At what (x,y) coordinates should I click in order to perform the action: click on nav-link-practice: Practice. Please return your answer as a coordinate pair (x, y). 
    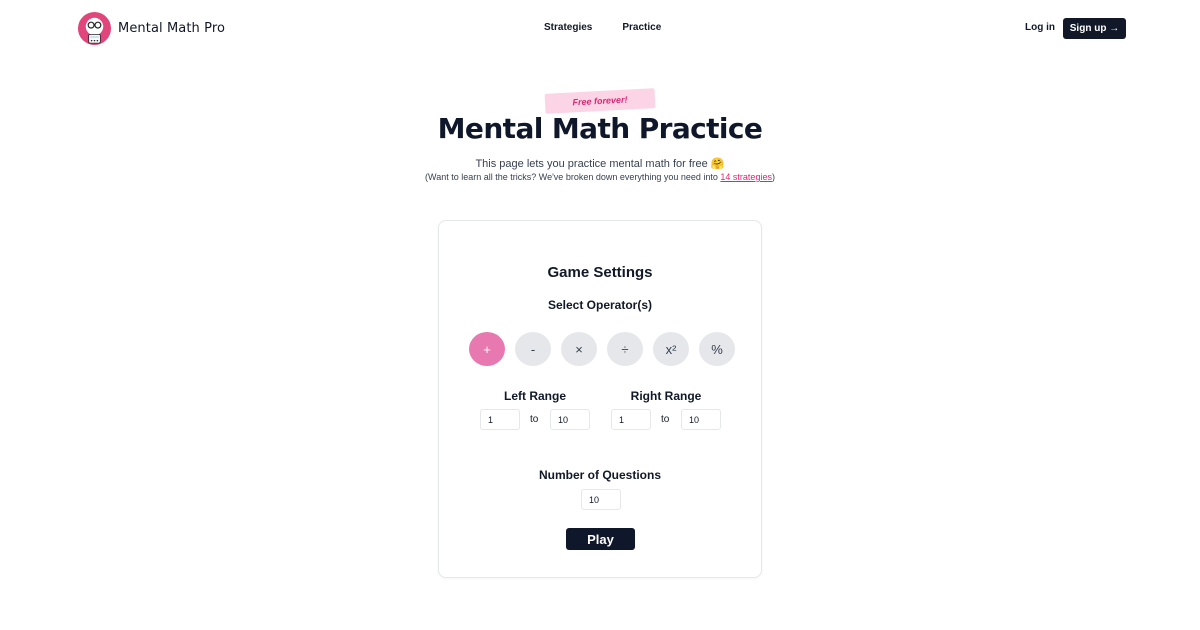
    Looking at the image, I should click on (641, 27).